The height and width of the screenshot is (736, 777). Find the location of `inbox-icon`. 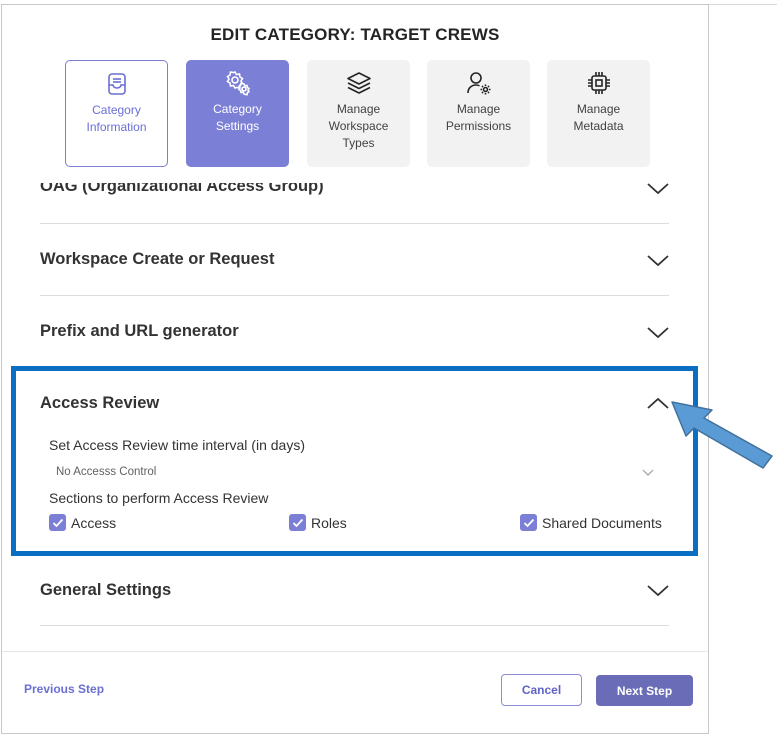

inbox-icon is located at coordinates (116, 84).